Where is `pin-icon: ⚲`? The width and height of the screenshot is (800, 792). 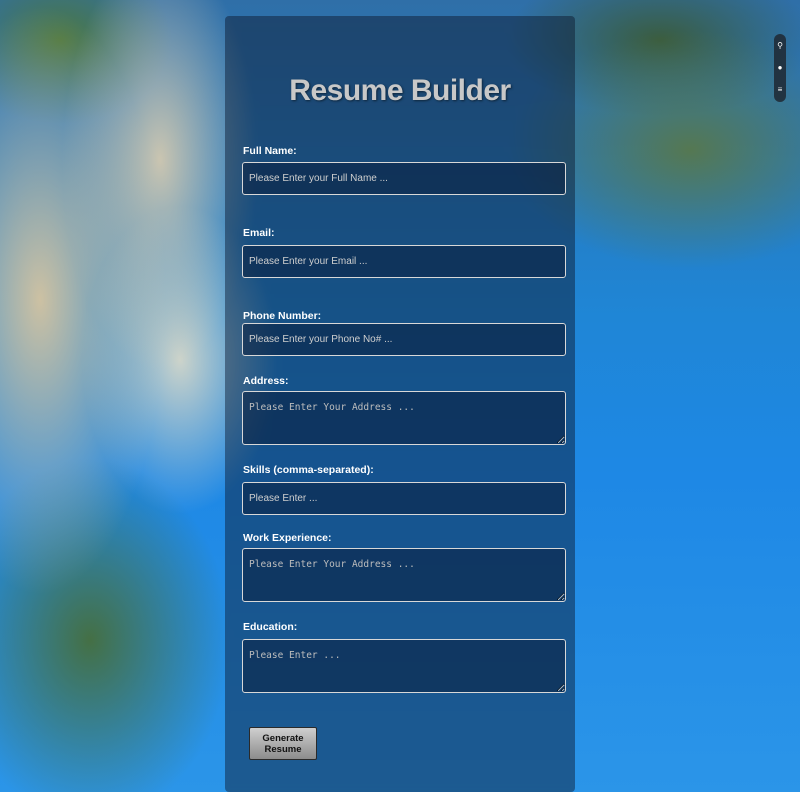
pin-icon: ⚲ is located at coordinates (780, 46).